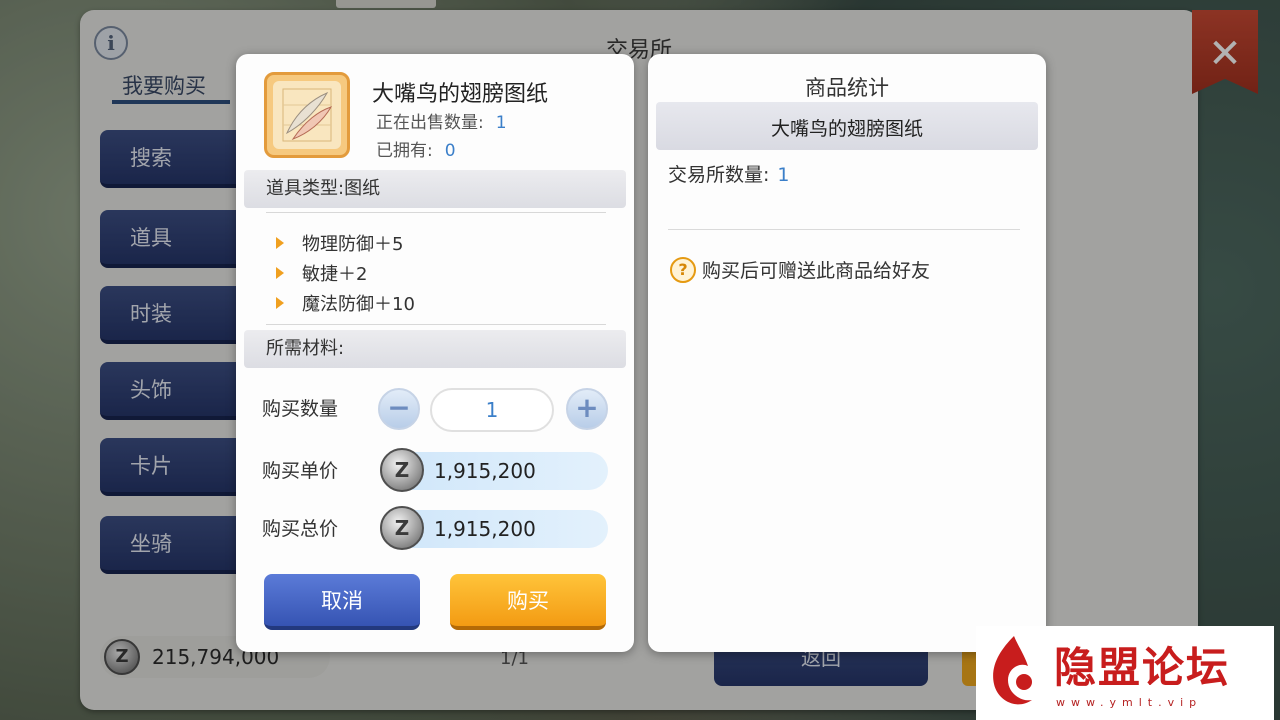 The width and height of the screenshot is (1280, 720). Describe the element at coordinates (300, 471) in the screenshot. I see `unit-price-label: 购买单价` at that location.